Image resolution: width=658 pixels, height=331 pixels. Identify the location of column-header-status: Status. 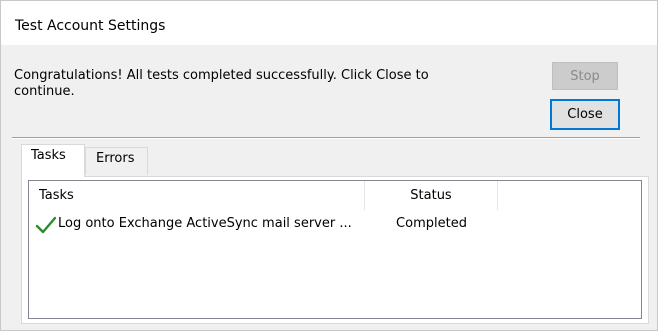
(431, 195).